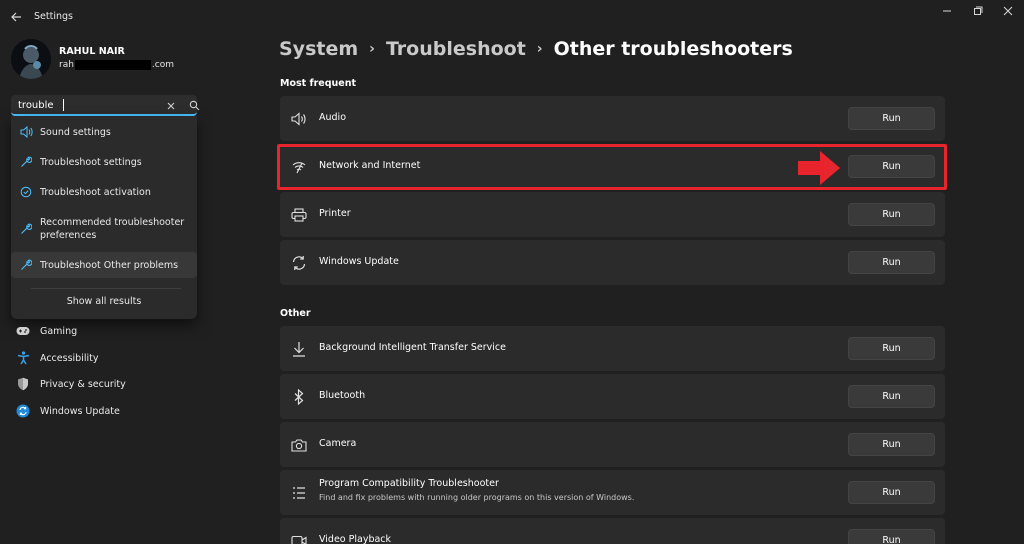 This screenshot has width=1024, height=544. Describe the element at coordinates (91, 162) in the screenshot. I see `suggestion-label: Troubleshoot settings` at that location.